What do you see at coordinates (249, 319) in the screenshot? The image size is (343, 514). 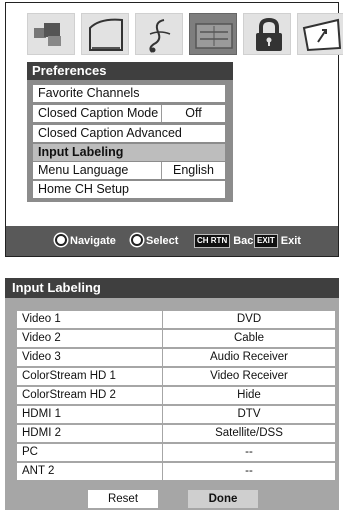 I see `input-label-value: DVD` at bounding box center [249, 319].